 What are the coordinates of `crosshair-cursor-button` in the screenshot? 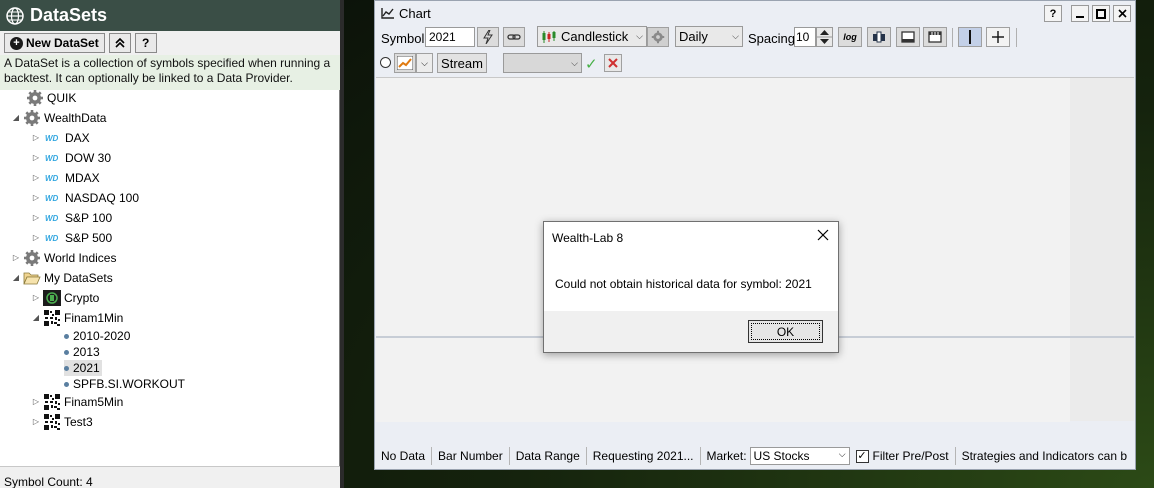 It's located at (998, 37).